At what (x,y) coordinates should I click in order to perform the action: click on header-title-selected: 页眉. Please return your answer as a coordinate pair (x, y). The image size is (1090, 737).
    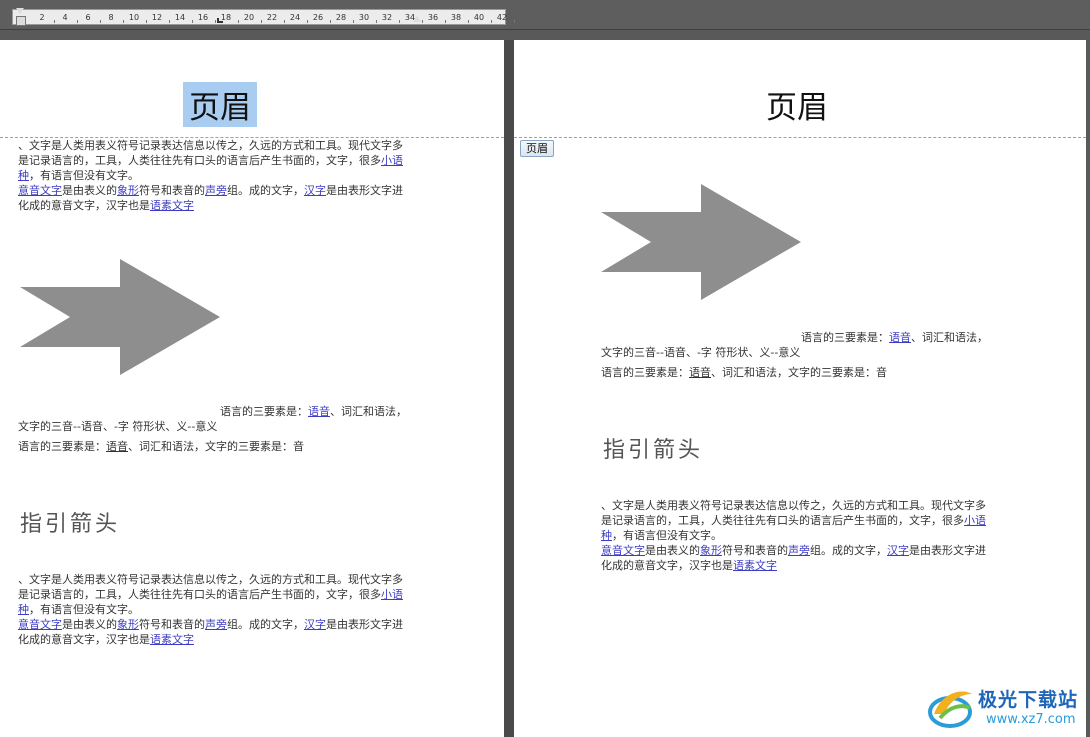
    Looking at the image, I should click on (220, 104).